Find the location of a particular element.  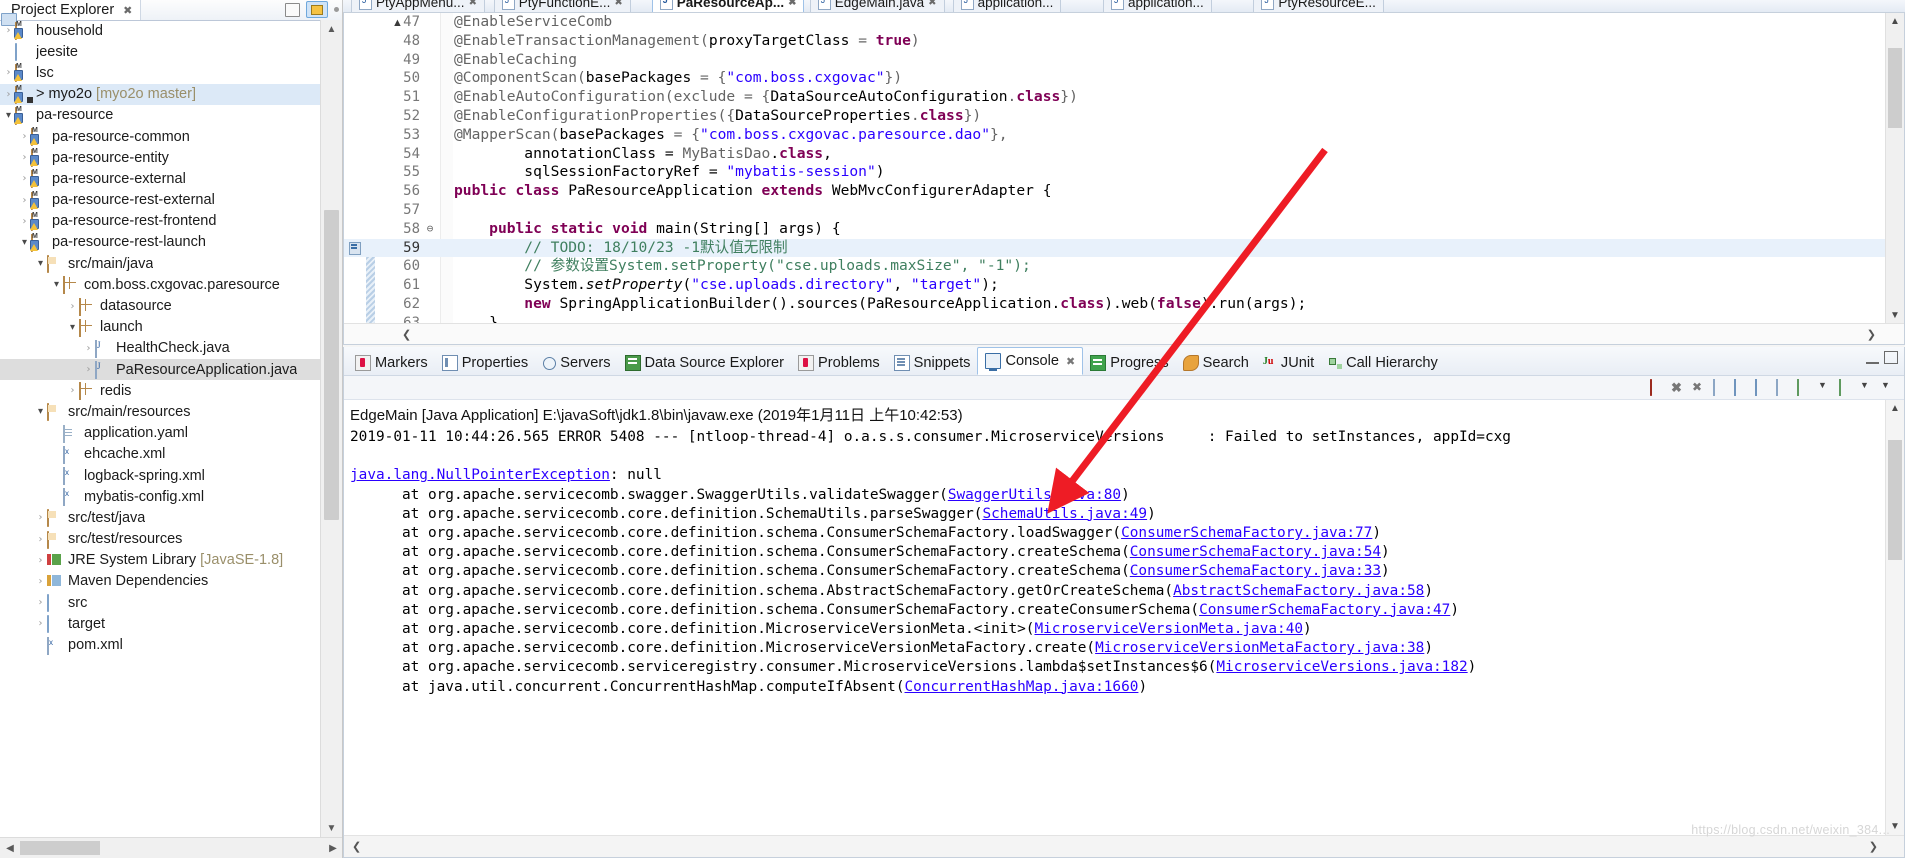

tree-item-application-yaml: application.yaml is located at coordinates (160, 433).